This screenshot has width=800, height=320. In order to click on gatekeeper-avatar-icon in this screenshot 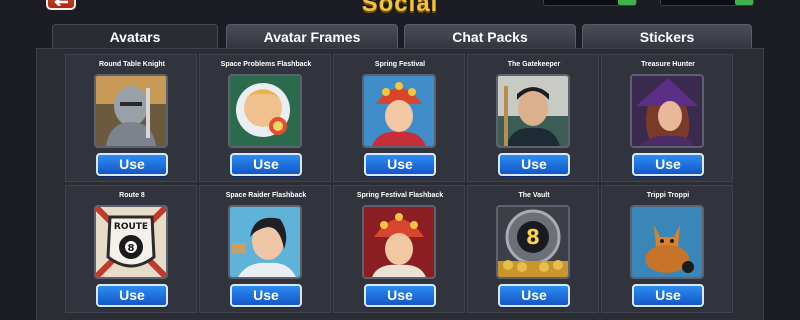, I will do `click(533, 111)`.